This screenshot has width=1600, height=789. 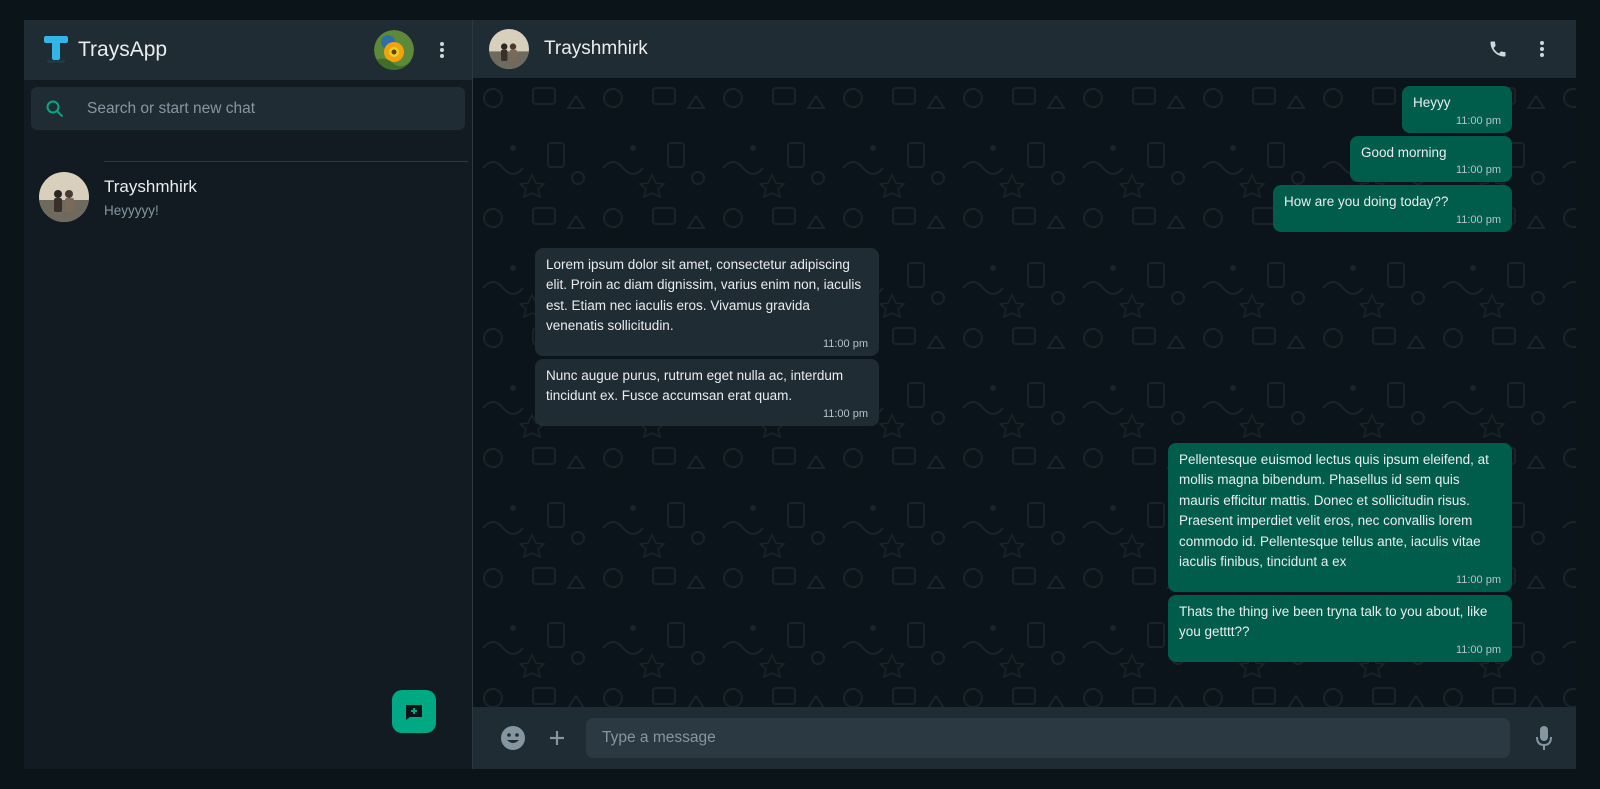 I want to click on conversation-header: Trayshmhirk, so click(x=1024, y=49).